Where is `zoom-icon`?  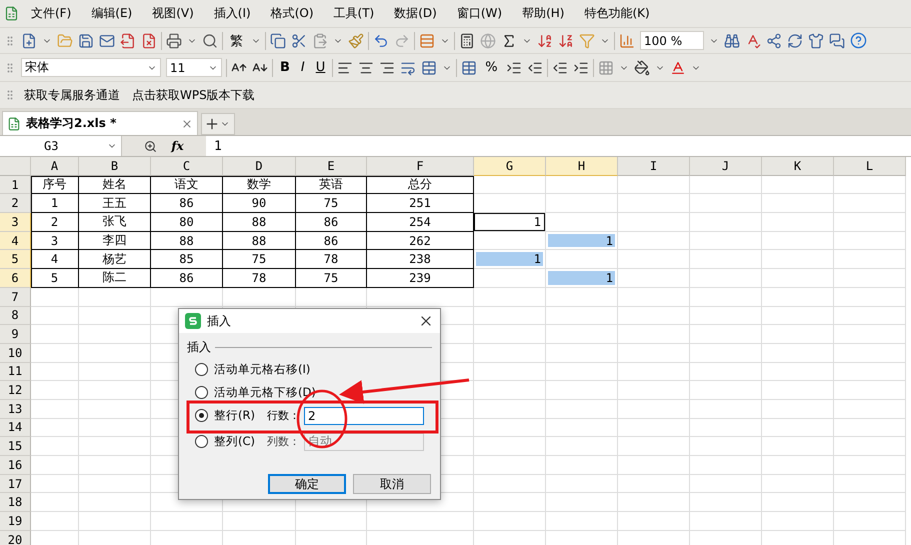 zoom-icon is located at coordinates (151, 146).